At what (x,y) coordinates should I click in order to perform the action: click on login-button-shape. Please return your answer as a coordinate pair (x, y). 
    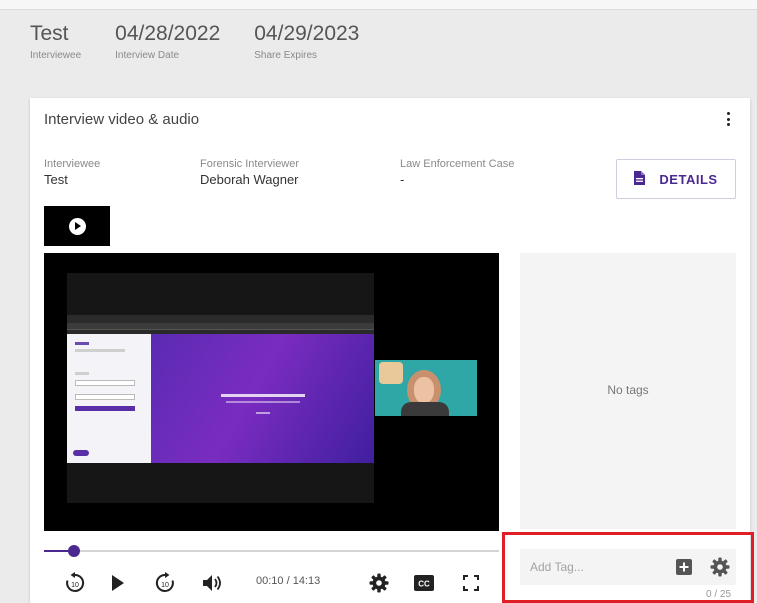
    Looking at the image, I should click on (105, 408).